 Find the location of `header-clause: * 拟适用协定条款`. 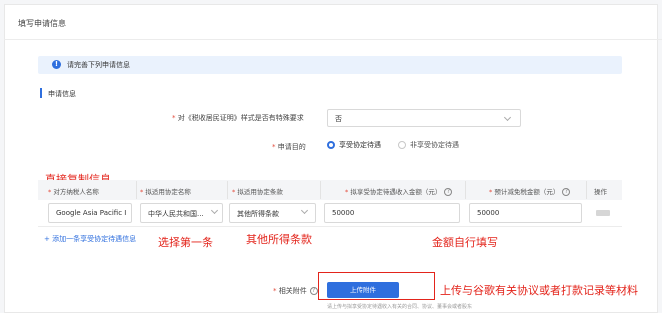

header-clause: * 拟适用协定条款 is located at coordinates (257, 192).